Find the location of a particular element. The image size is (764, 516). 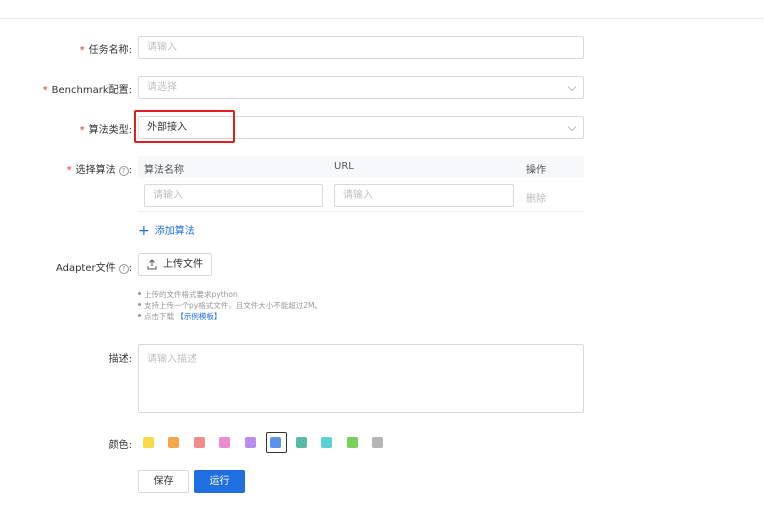

task-name-label: * 任务名称: is located at coordinates (105, 50).